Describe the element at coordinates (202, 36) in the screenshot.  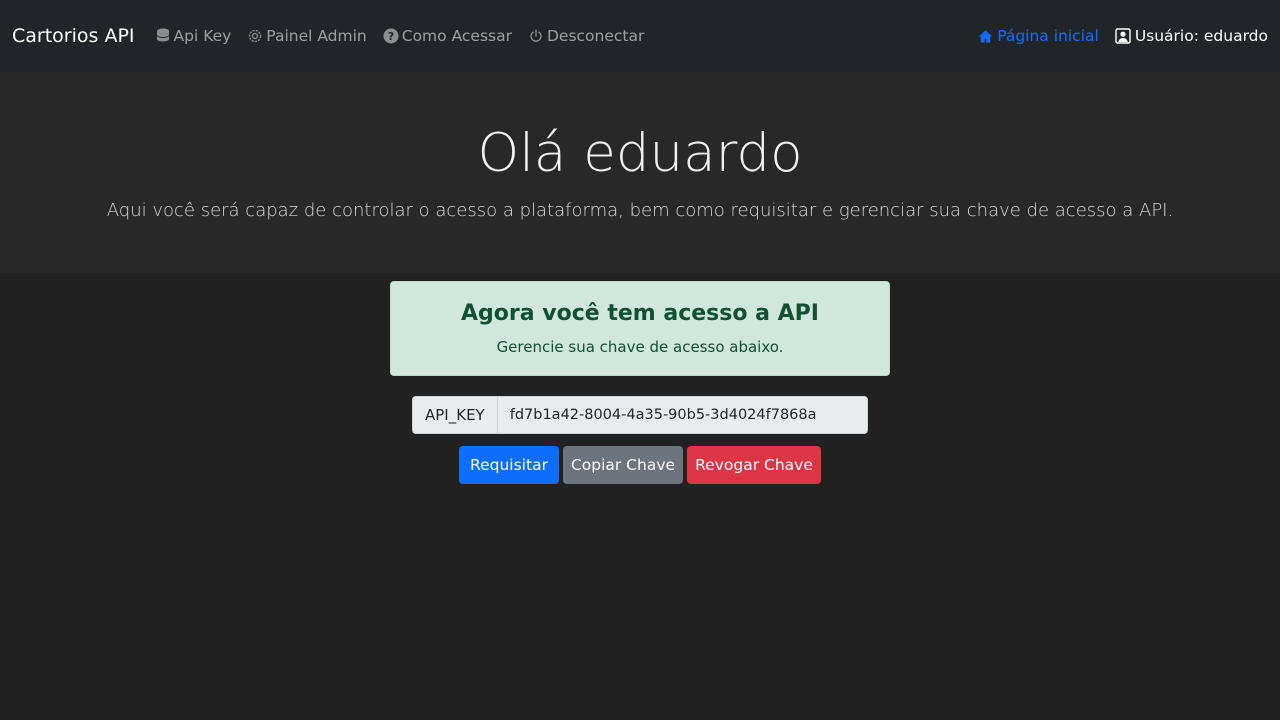
I see `nav-link-label: Api Key` at that location.